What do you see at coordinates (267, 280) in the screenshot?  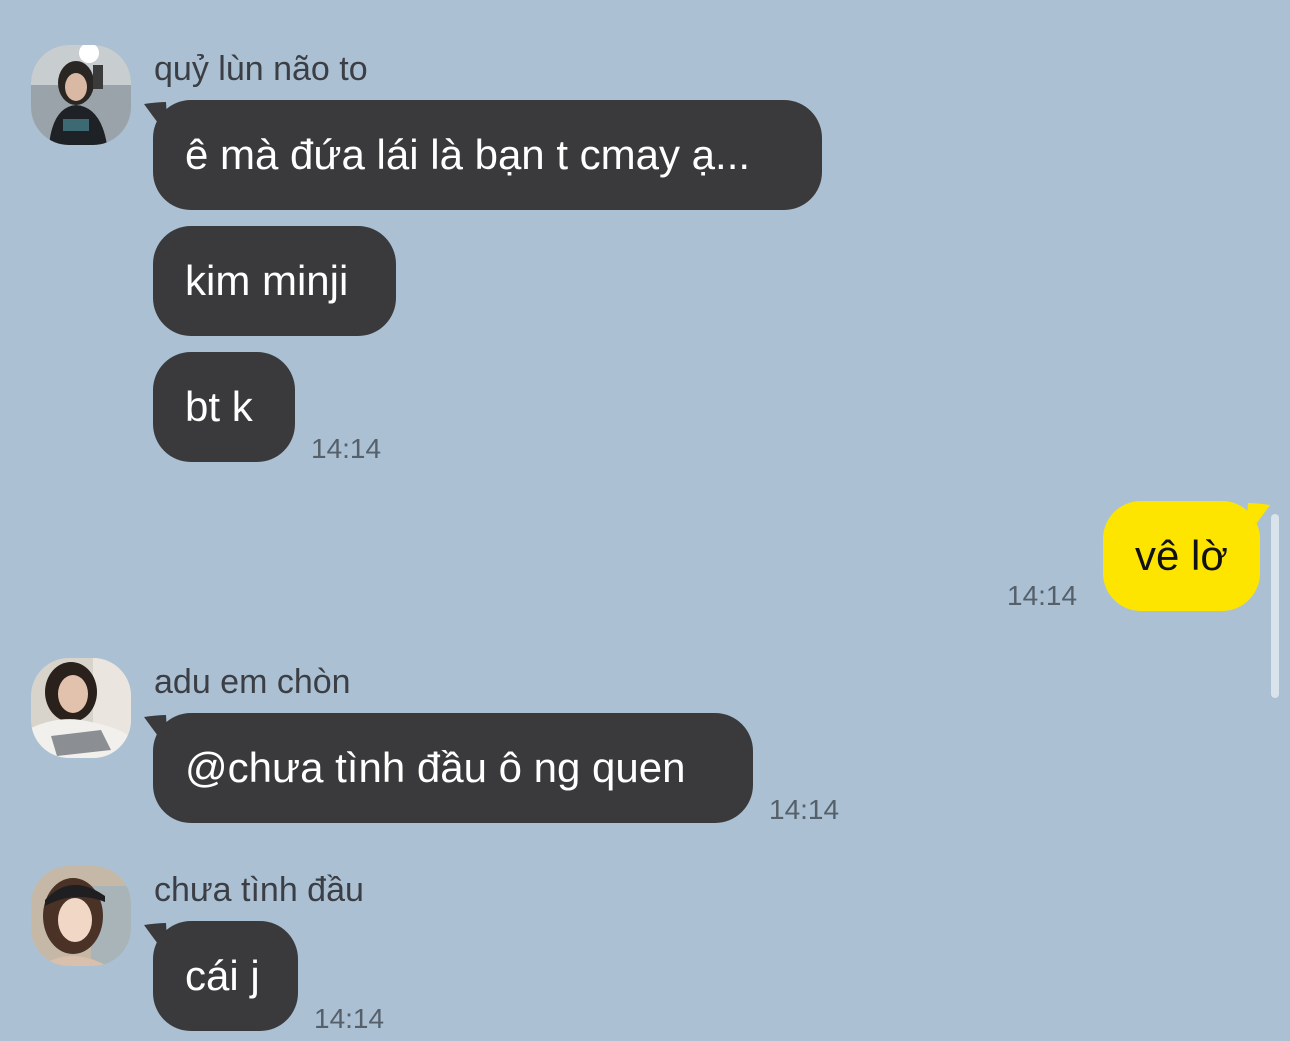 I see `message-text: kim minji` at bounding box center [267, 280].